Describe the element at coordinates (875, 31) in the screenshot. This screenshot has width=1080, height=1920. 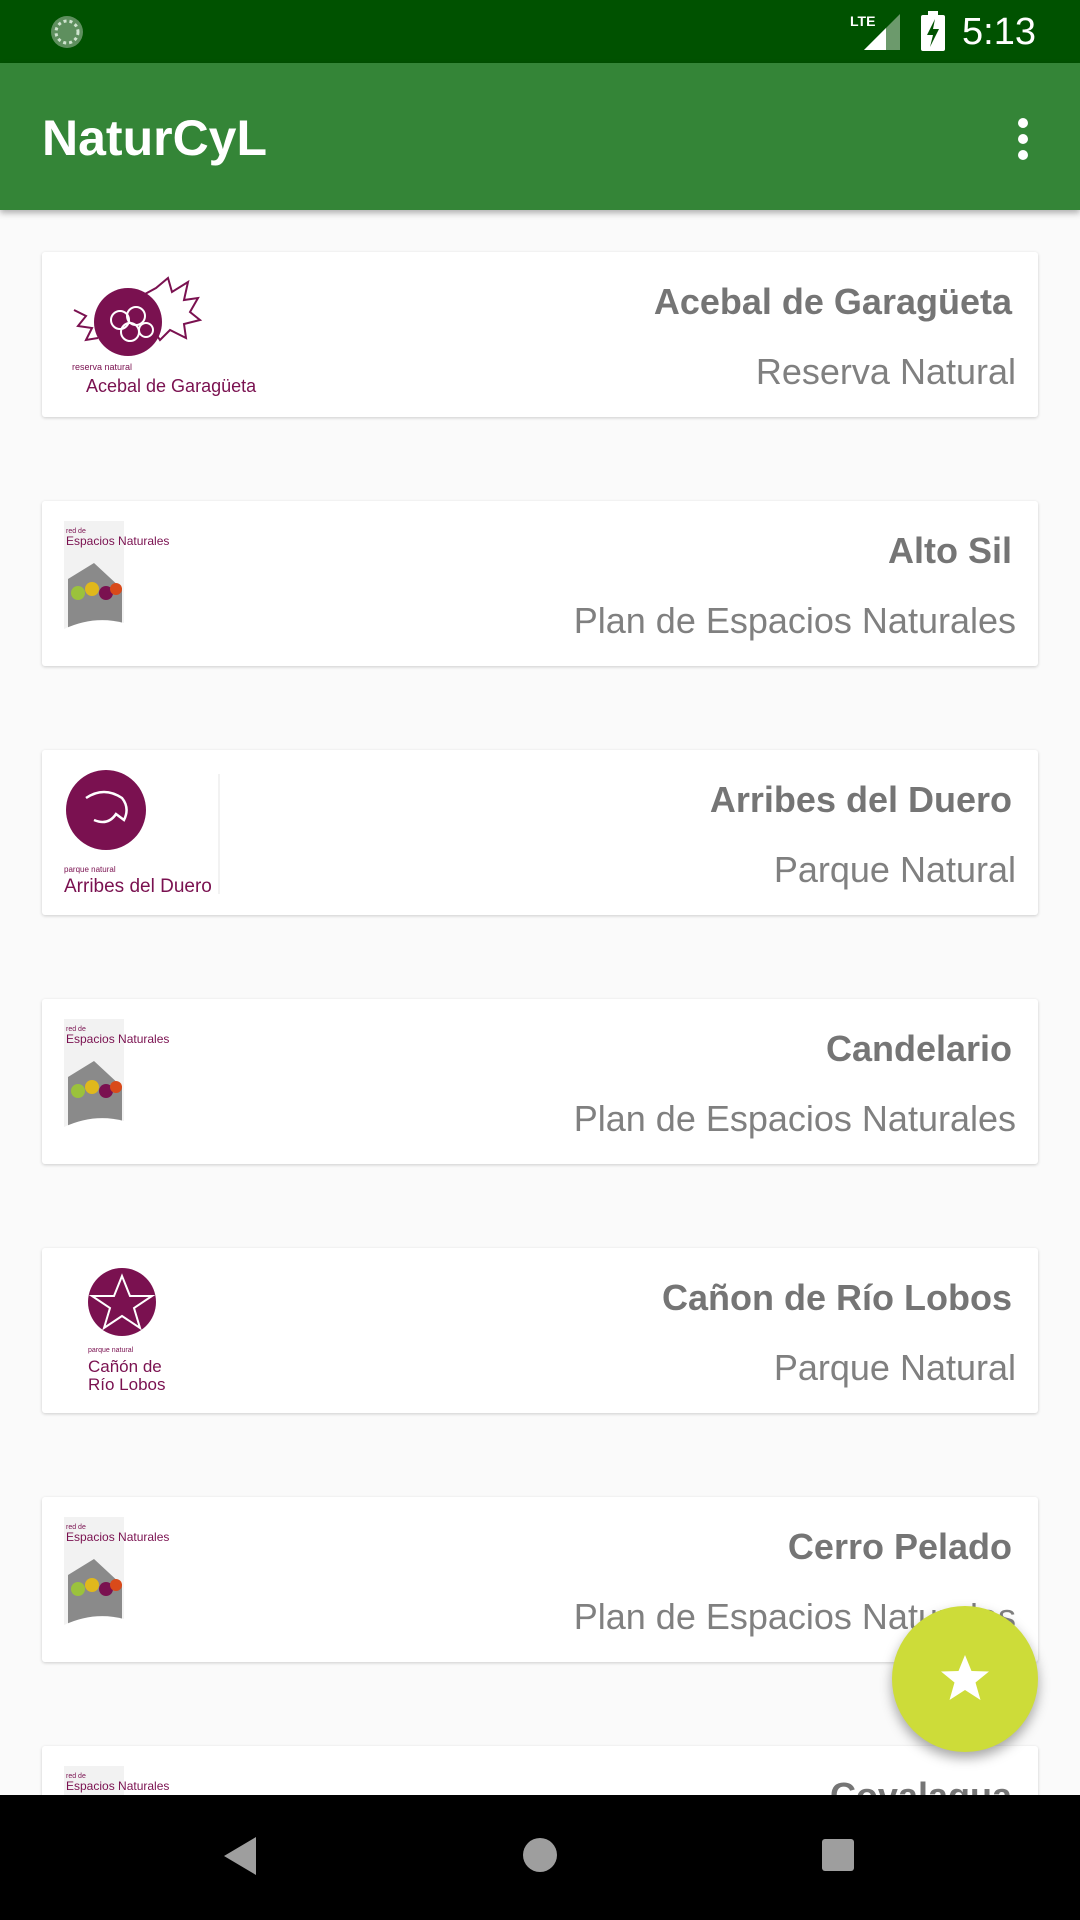
I see `lte-signal-icon: LTE` at that location.